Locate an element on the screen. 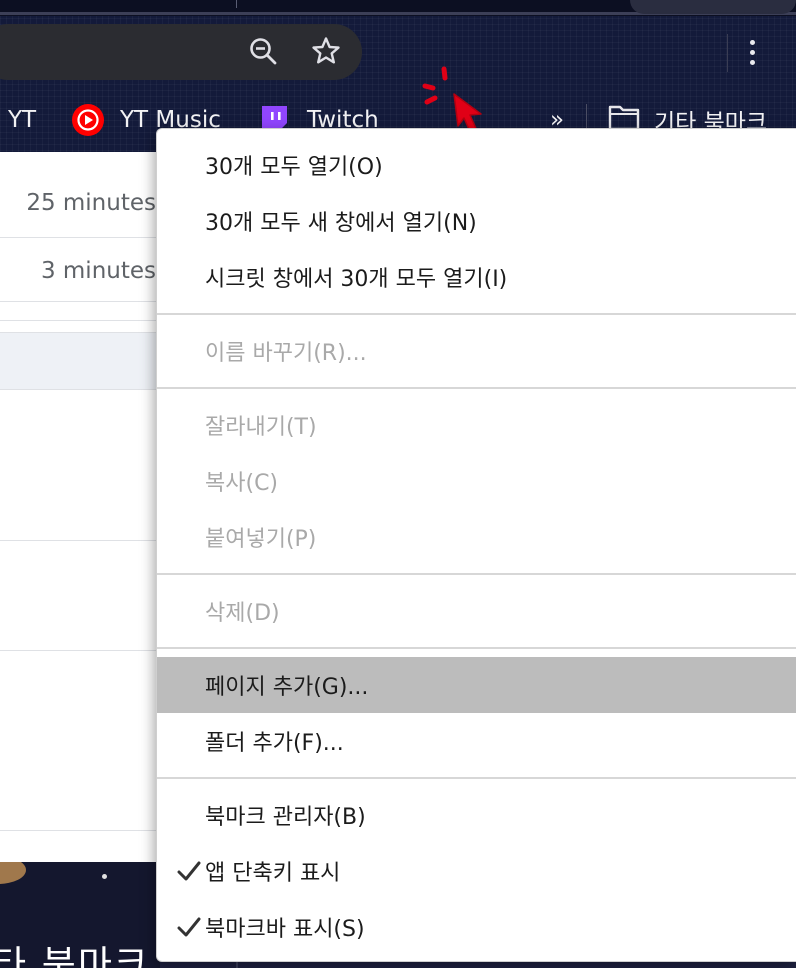 Image resolution: width=796 pixels, height=968 pixels. history-page: 25 minutes 3 minutes is located at coordinates (80, 507).